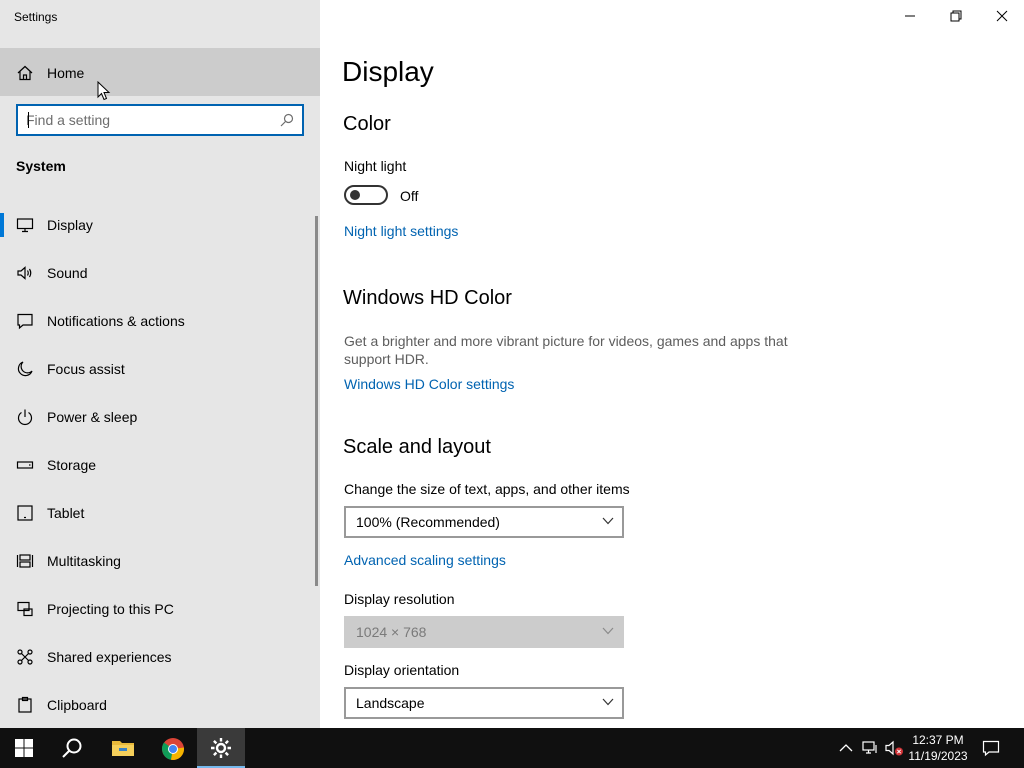 This screenshot has width=1024, height=768. What do you see at coordinates (409, 196) in the screenshot?
I see `night-light-state: Off` at bounding box center [409, 196].